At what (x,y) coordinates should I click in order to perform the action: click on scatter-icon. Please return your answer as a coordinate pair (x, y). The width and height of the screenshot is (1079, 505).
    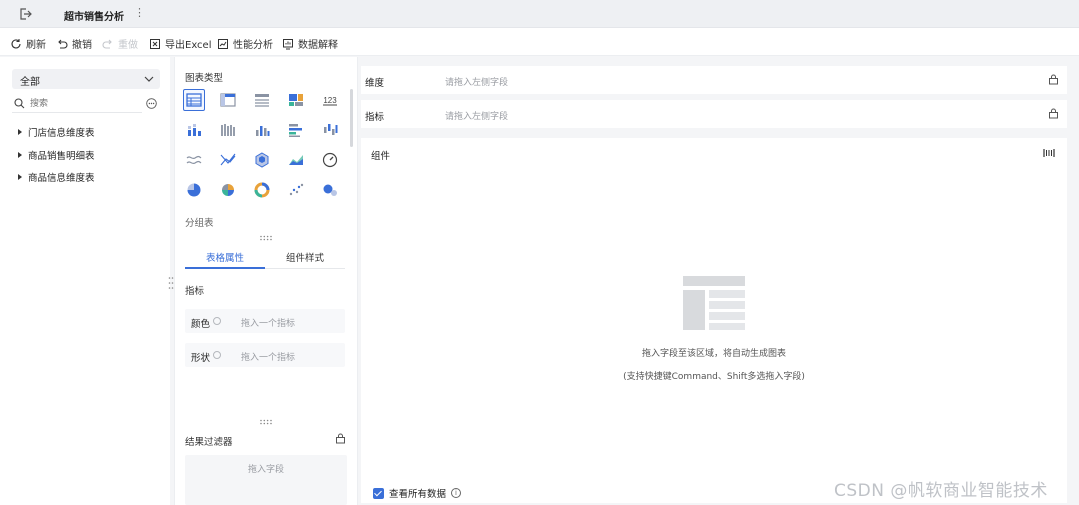
    Looking at the image, I should click on (296, 190).